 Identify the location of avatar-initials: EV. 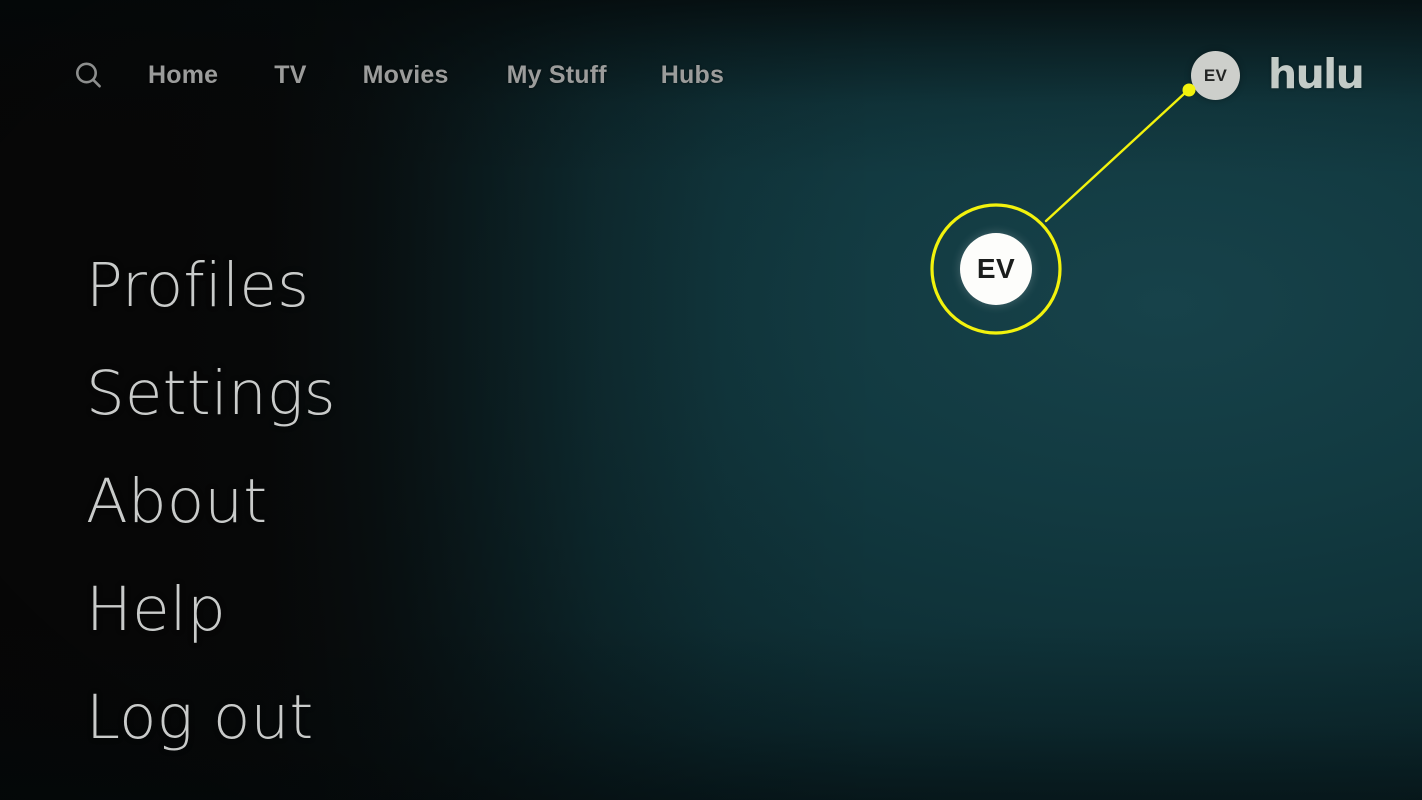
(1215, 75).